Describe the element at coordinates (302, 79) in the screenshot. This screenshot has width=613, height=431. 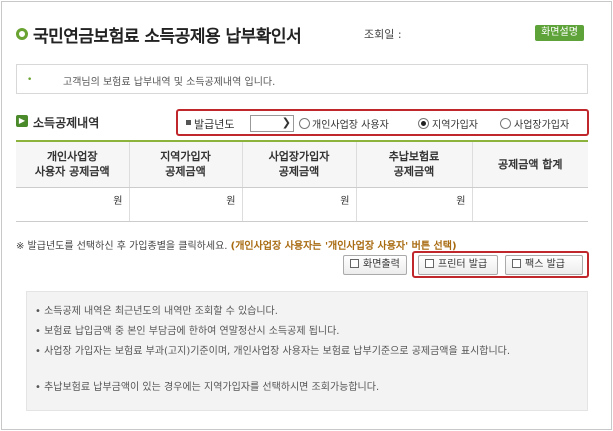
I see `notice-box: • 고객님의 보험료 납부내역 및 소득공제내역 입니다.` at that location.